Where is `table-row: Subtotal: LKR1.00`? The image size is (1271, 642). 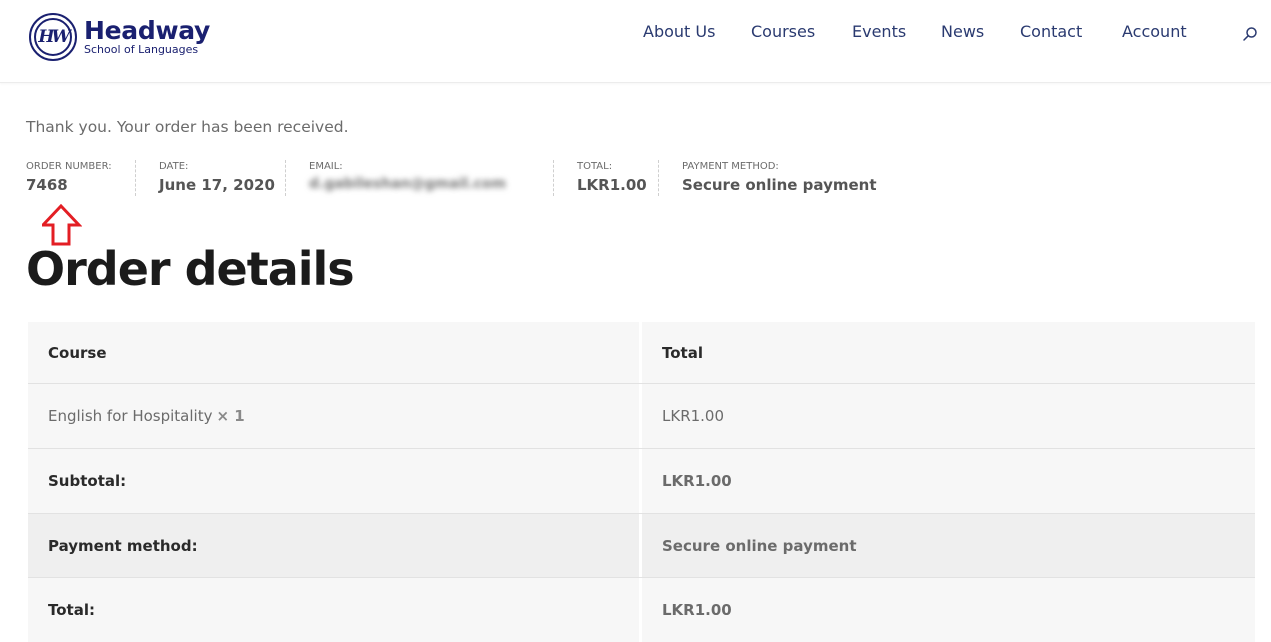
table-row: Subtotal: LKR1.00 is located at coordinates (641, 481).